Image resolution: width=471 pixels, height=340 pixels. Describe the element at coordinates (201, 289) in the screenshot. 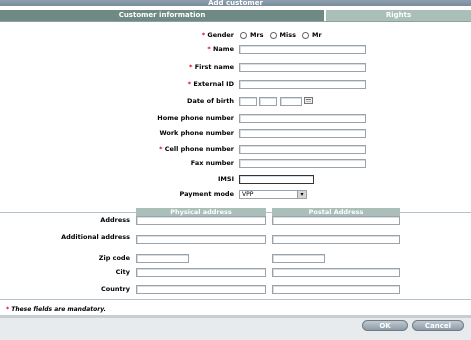

I see `physical-country-field` at that location.